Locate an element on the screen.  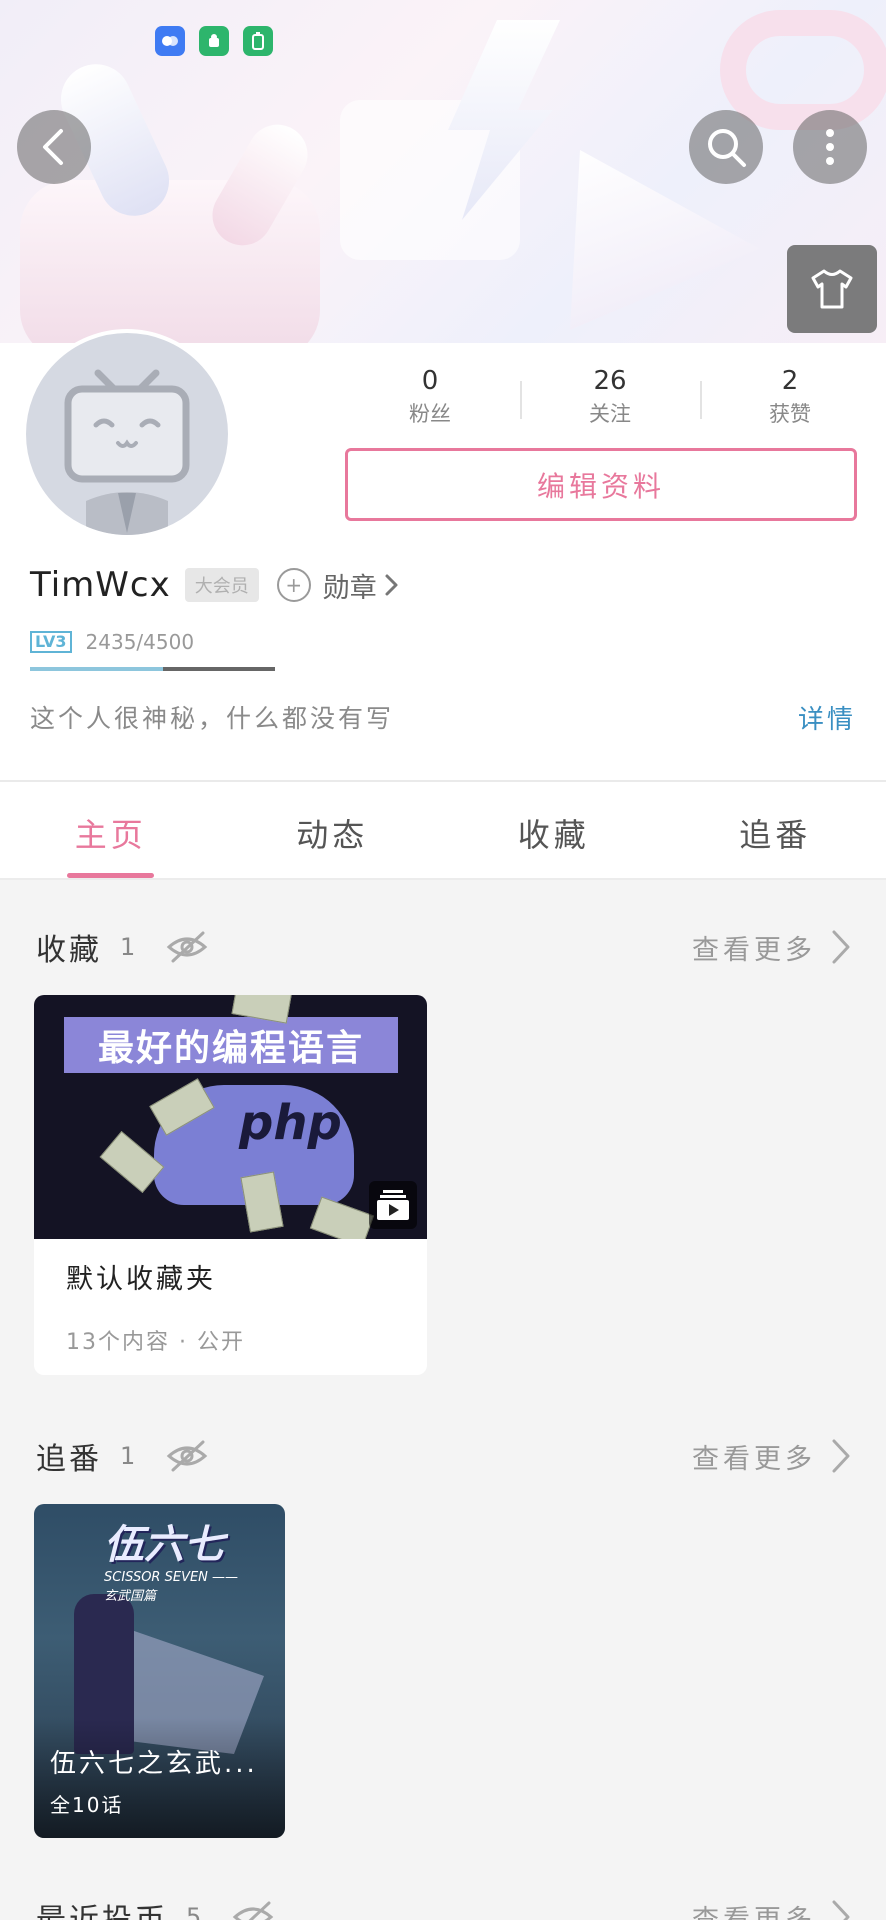
tab-favorites: 收藏 is located at coordinates (554, 830).